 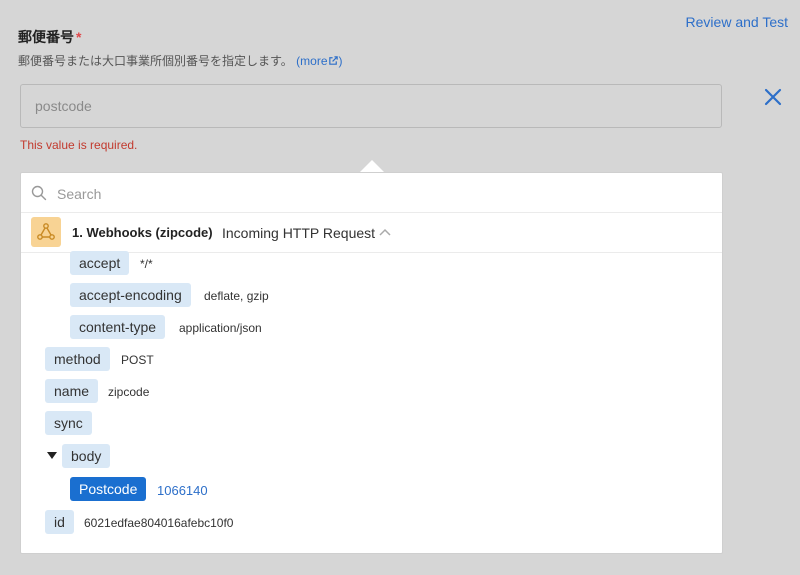 What do you see at coordinates (220, 328) in the screenshot?
I see `value-content-type: application/json` at bounding box center [220, 328].